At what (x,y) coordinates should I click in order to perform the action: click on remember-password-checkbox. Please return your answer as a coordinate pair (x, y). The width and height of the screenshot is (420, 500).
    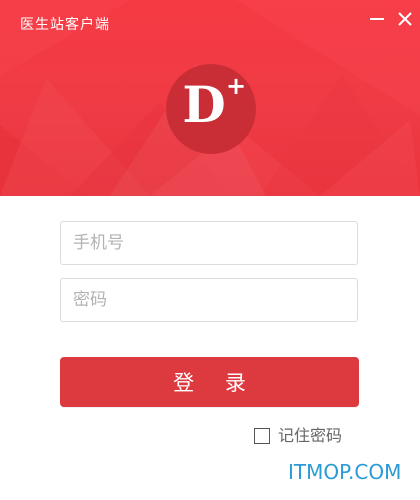
    Looking at the image, I should click on (262, 436).